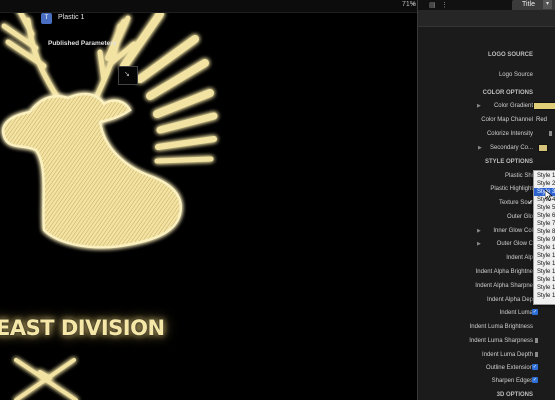  Describe the element at coordinates (504, 272) in the screenshot. I see `indent-alpha-brightness-label: Indent Alpha Brightne` at that location.